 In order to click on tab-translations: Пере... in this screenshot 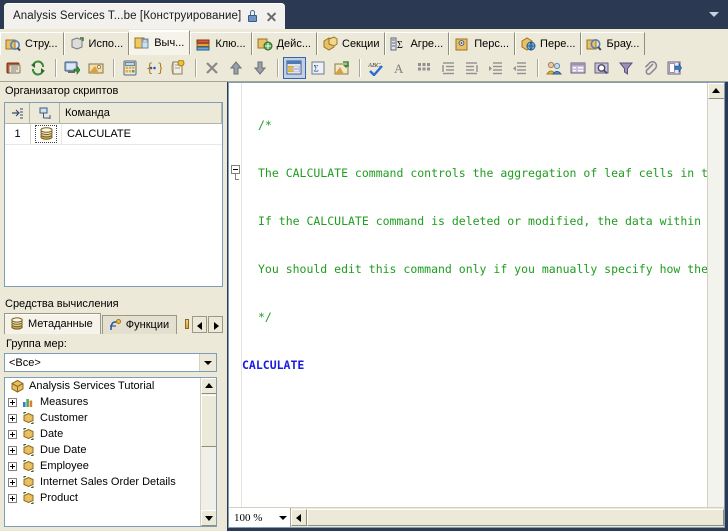, I will do `click(548, 43)`.